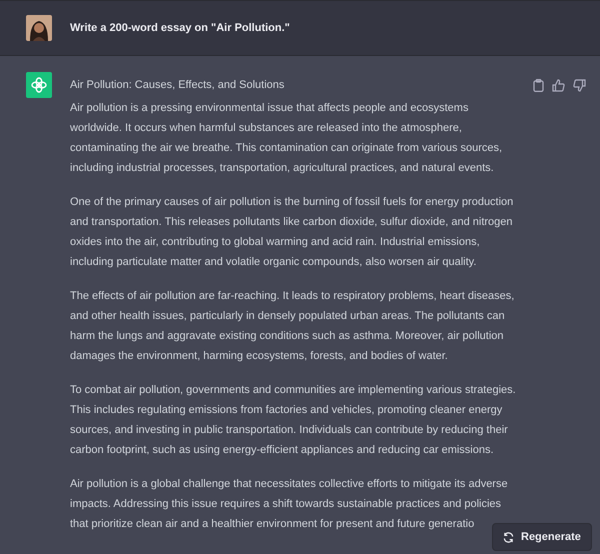 Image resolution: width=600 pixels, height=554 pixels. Describe the element at coordinates (39, 28) in the screenshot. I see `avatar-icon` at that location.